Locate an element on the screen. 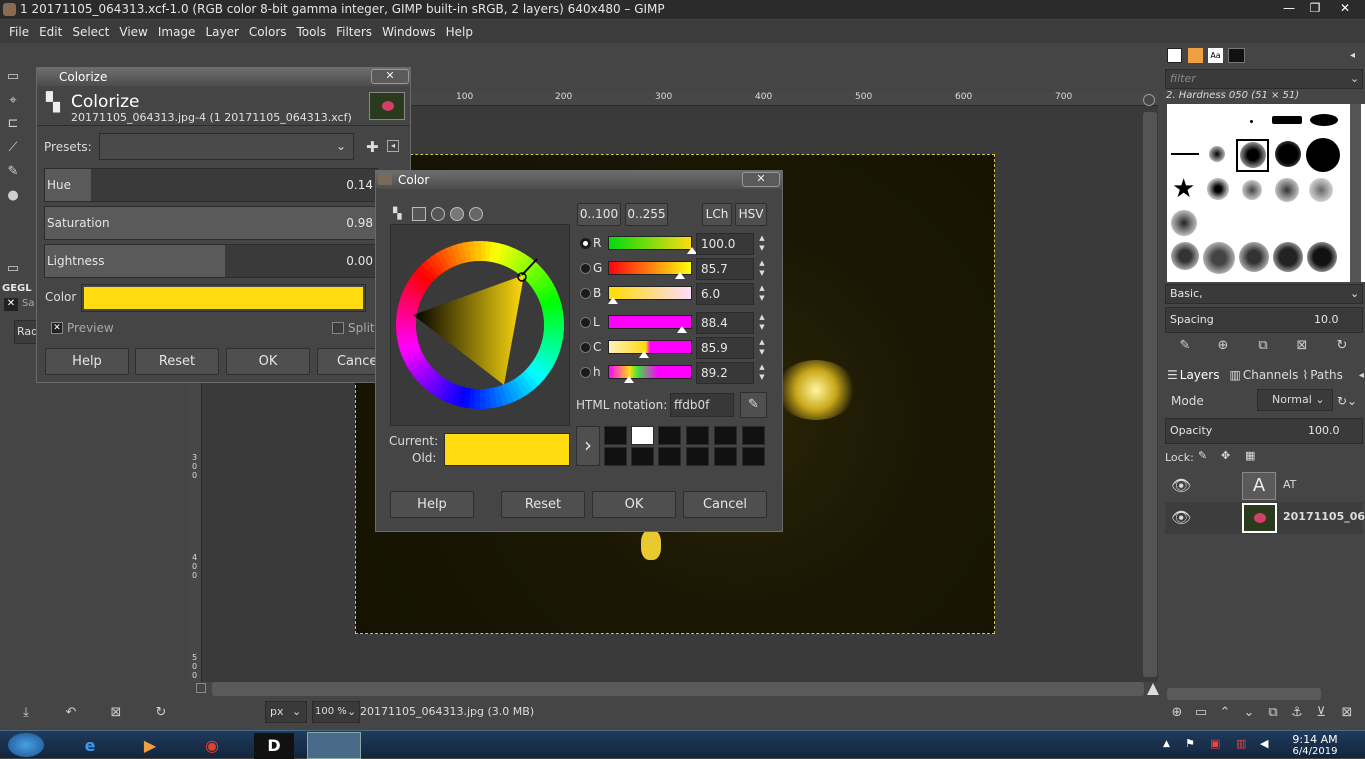 The width and height of the screenshot is (1365, 759). vertical-scrollbar is located at coordinates (1150, 394).